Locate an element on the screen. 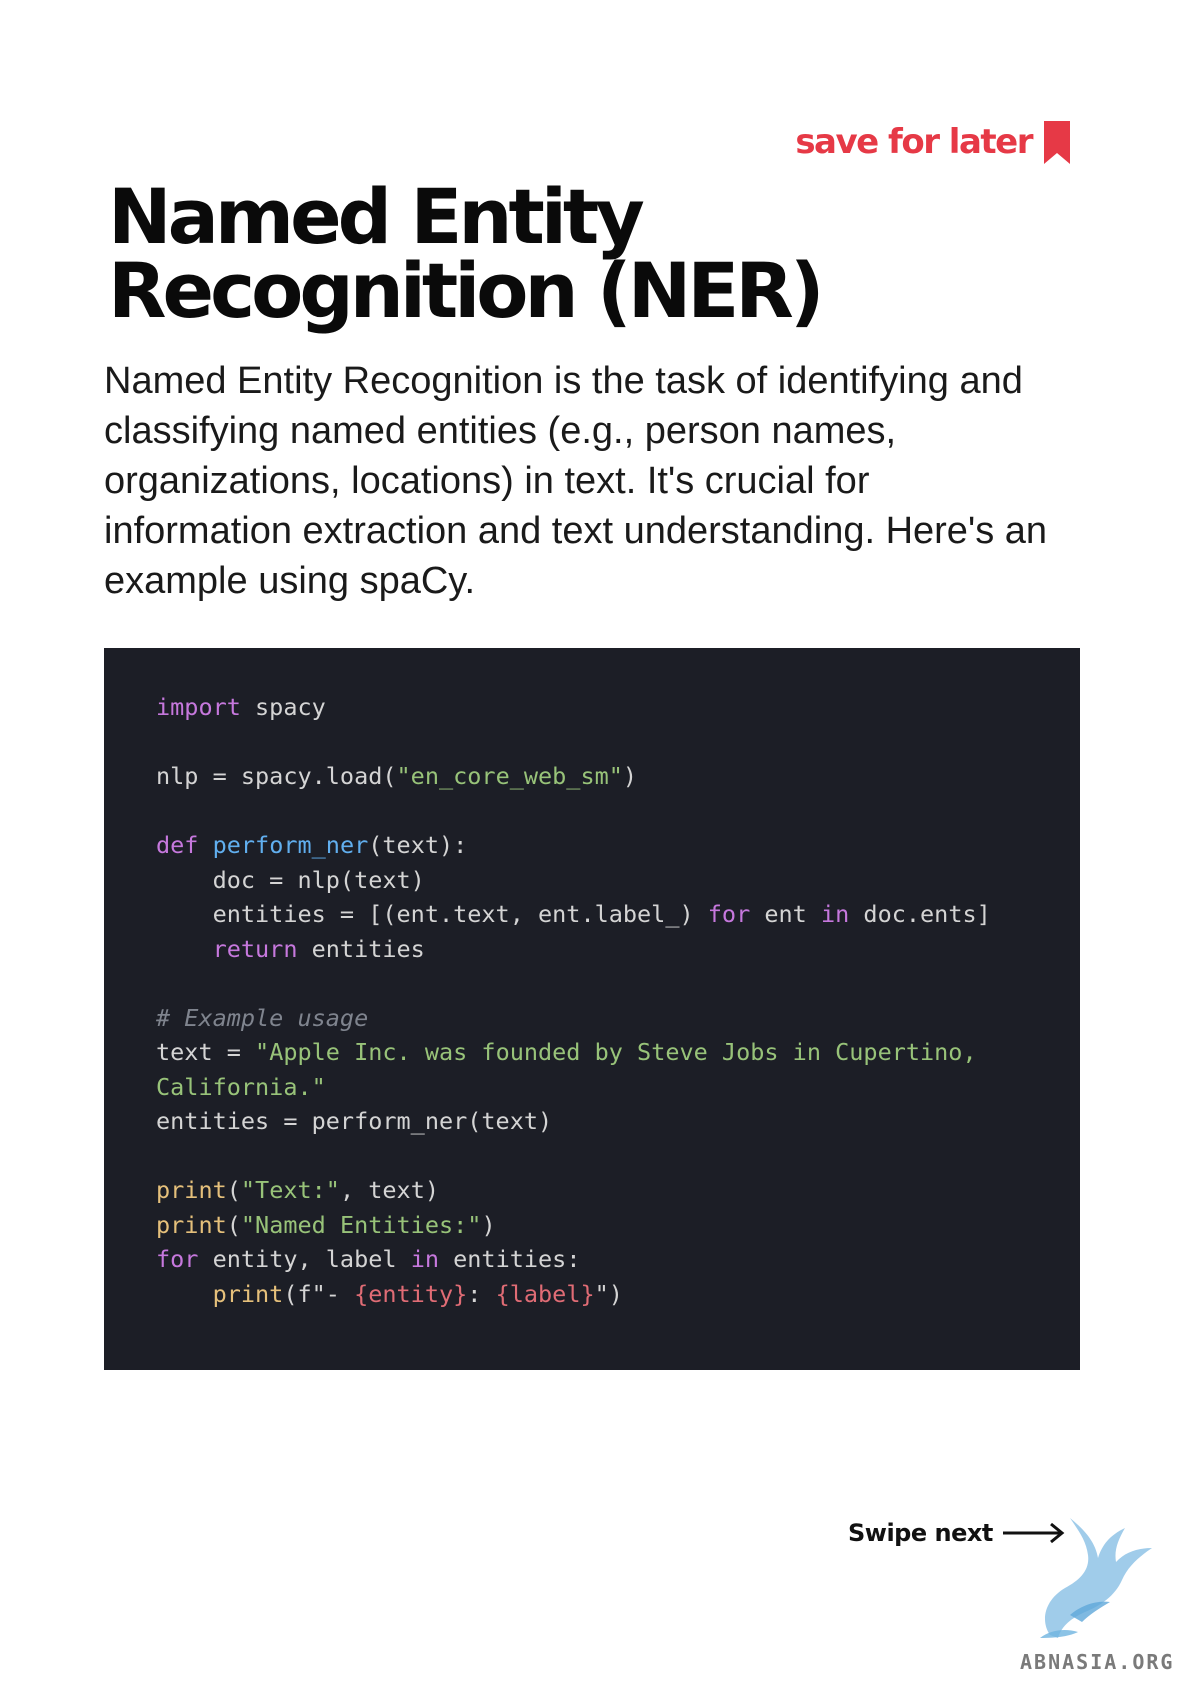 This screenshot has height=1684, width=1190. code-line: return entities is located at coordinates (592, 949).